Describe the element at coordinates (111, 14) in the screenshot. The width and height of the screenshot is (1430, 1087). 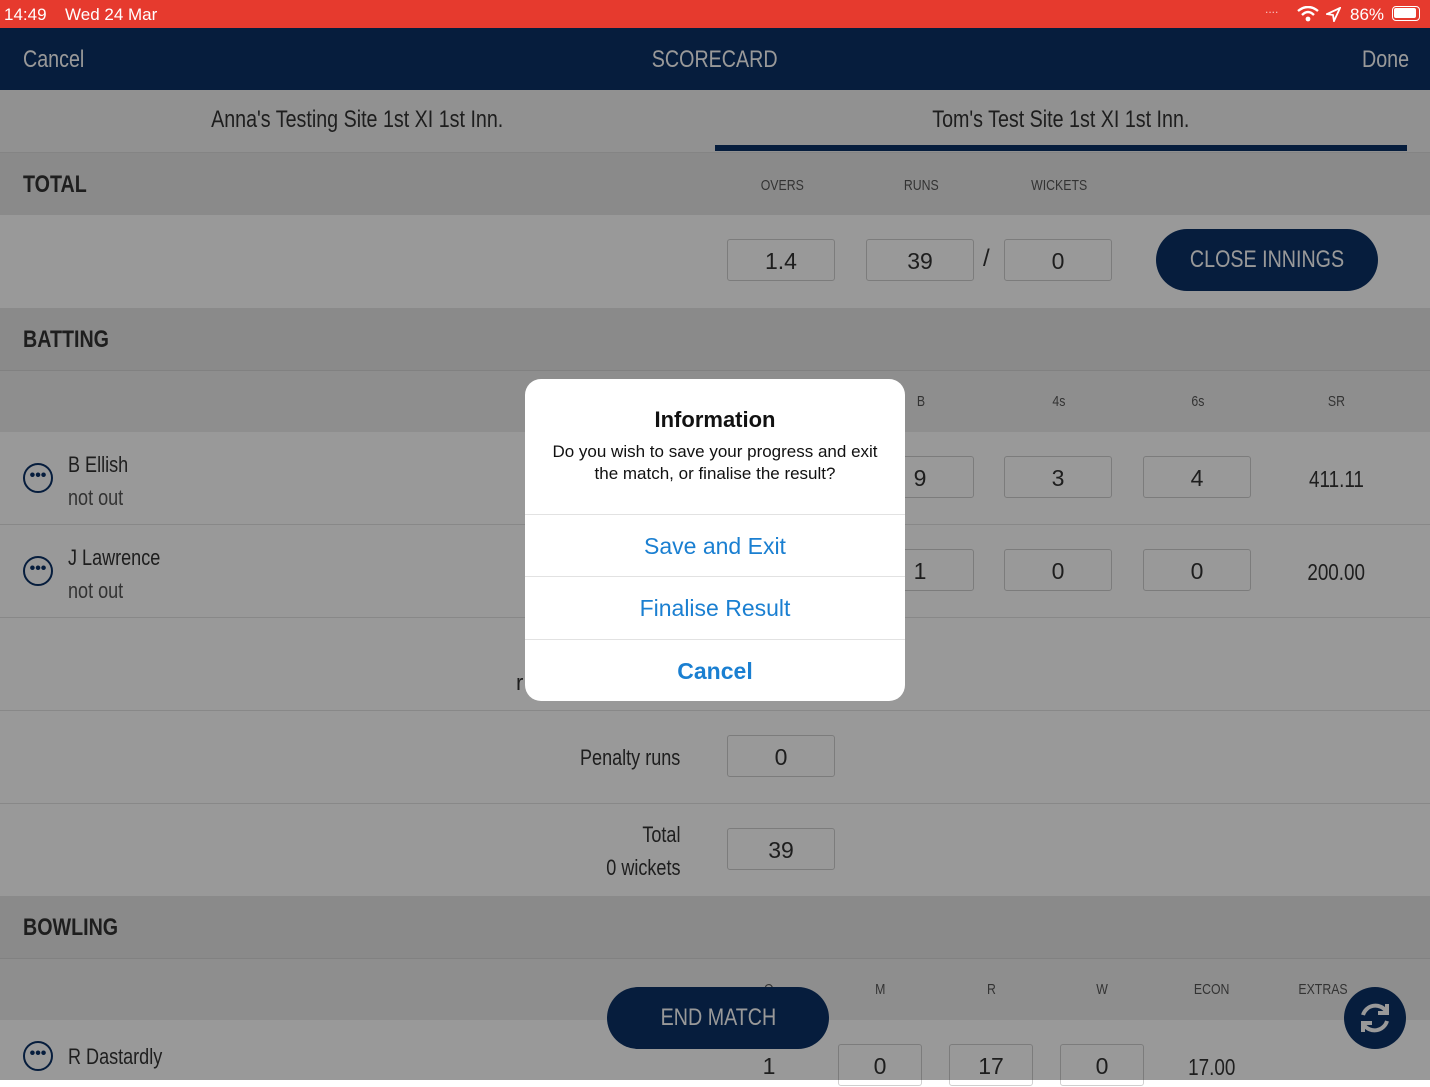
I see `status-date: Wed 24 Mar` at that location.